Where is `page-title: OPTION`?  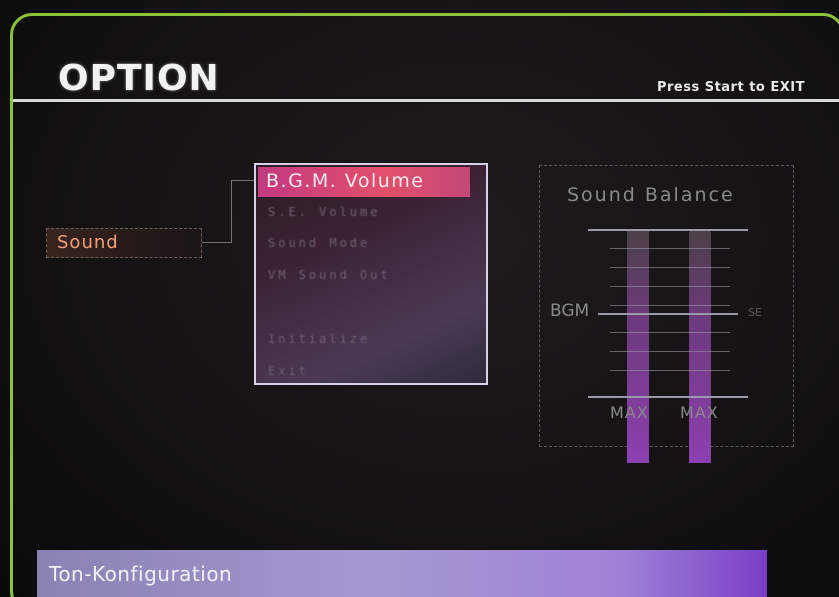
page-title: OPTION is located at coordinates (139, 78).